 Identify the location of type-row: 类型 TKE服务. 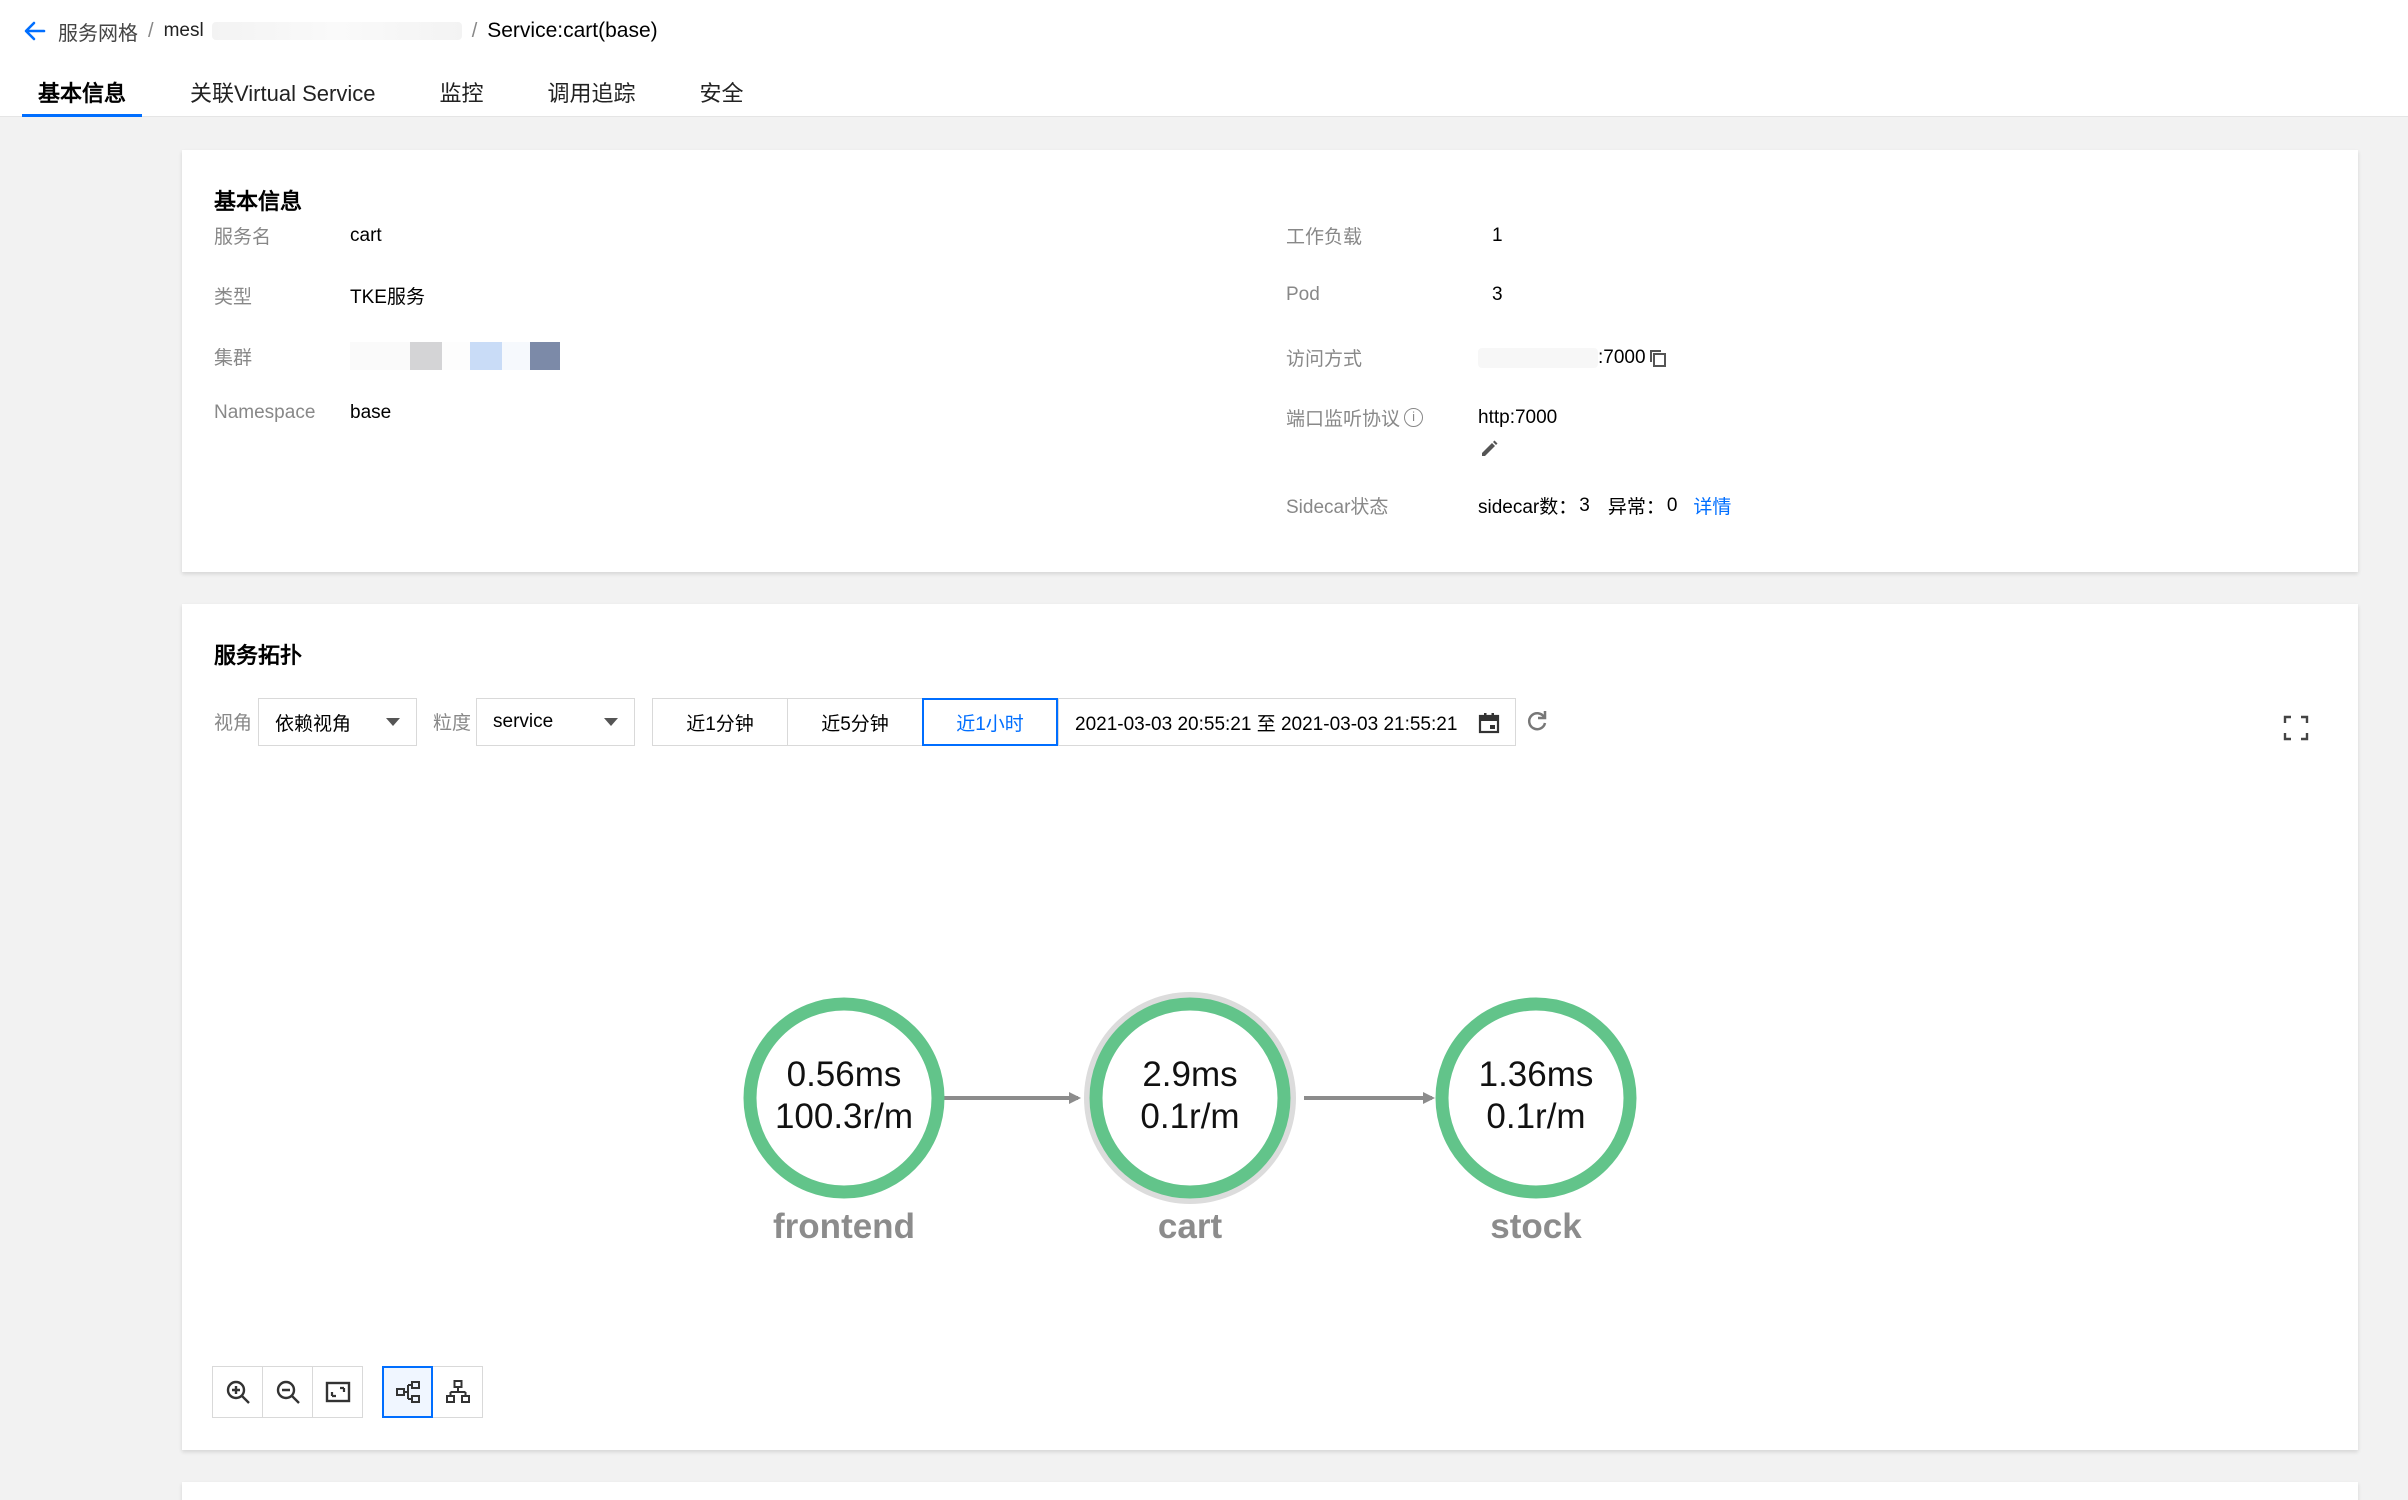
(319, 295).